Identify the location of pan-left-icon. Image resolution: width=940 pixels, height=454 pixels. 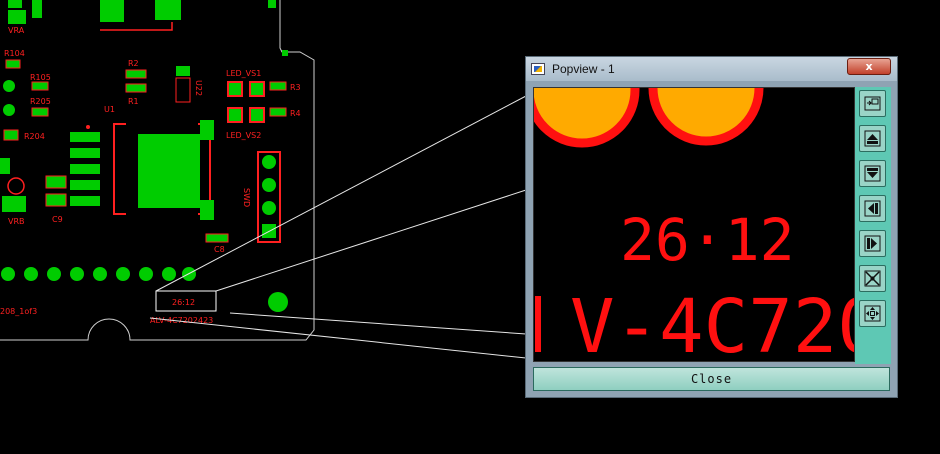
(872, 208).